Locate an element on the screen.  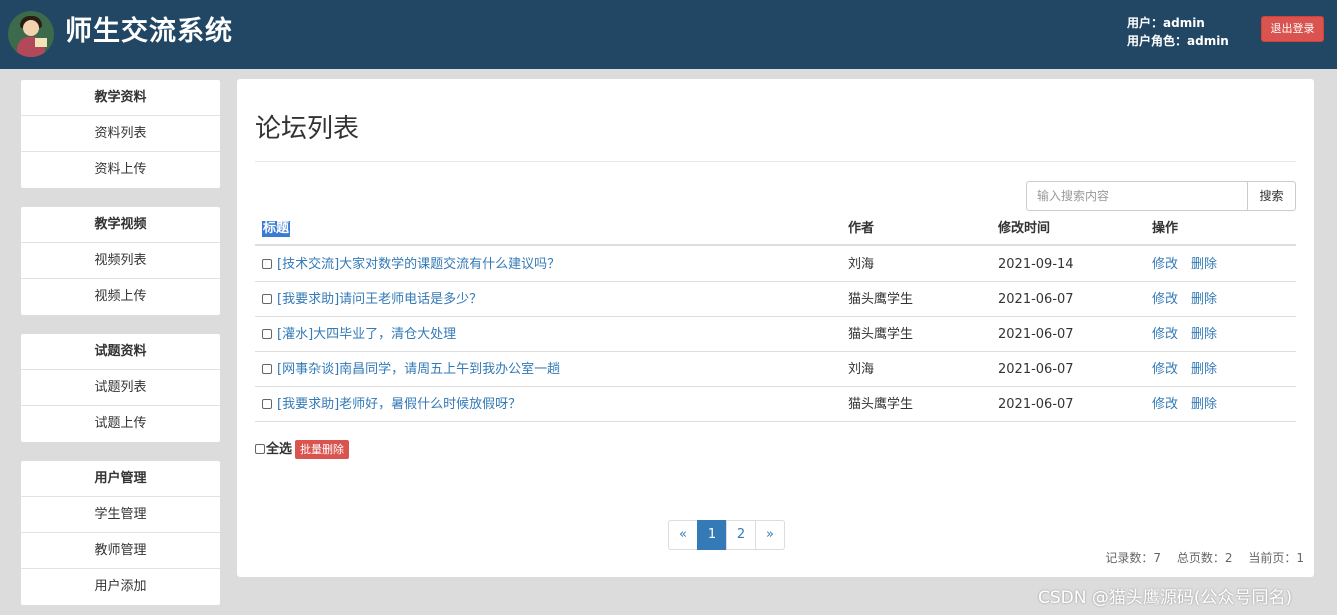
sidebar-item-exam-upload: 试题上传 is located at coordinates (120, 424).